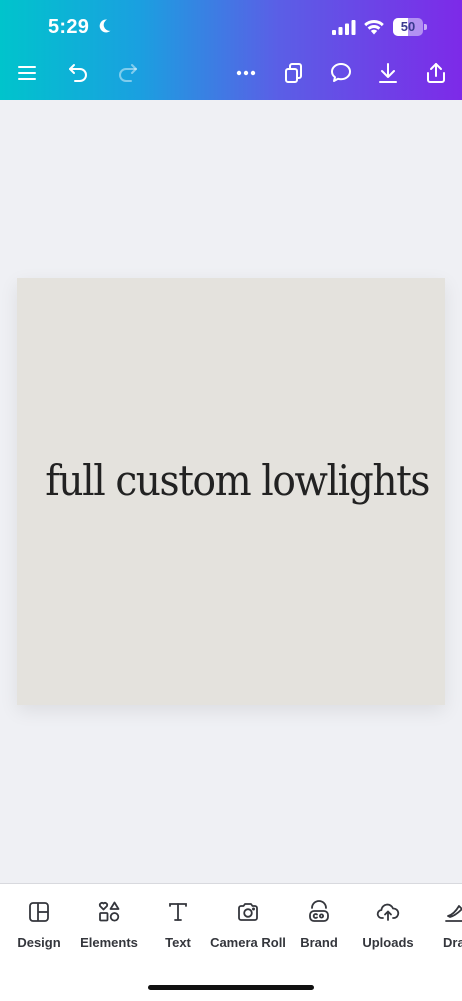 The image size is (462, 1001). I want to click on brand-icon, so click(319, 911).